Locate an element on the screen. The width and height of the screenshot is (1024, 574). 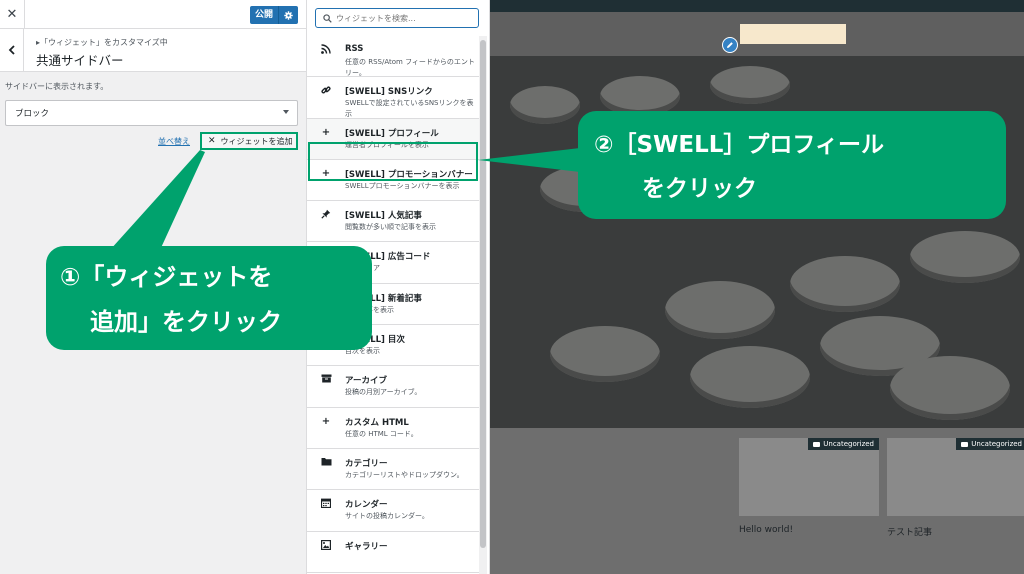
callout-pointer-step1 is located at coordinates (157, 200).